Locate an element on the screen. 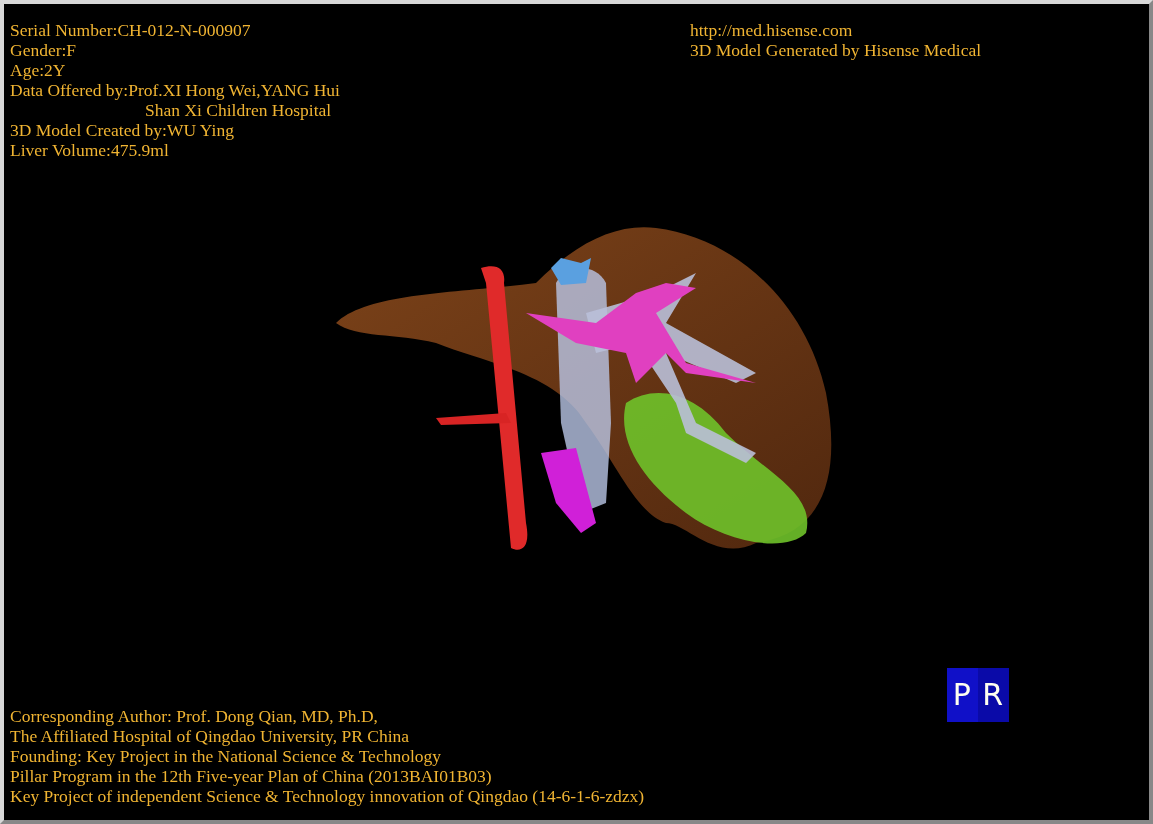 Image resolution: width=1153 pixels, height=824 pixels. credit-text: Key Project of independent Science & Technology innovation of Qingdao (14-6-1-6-zdzx) is located at coordinates (328, 796).